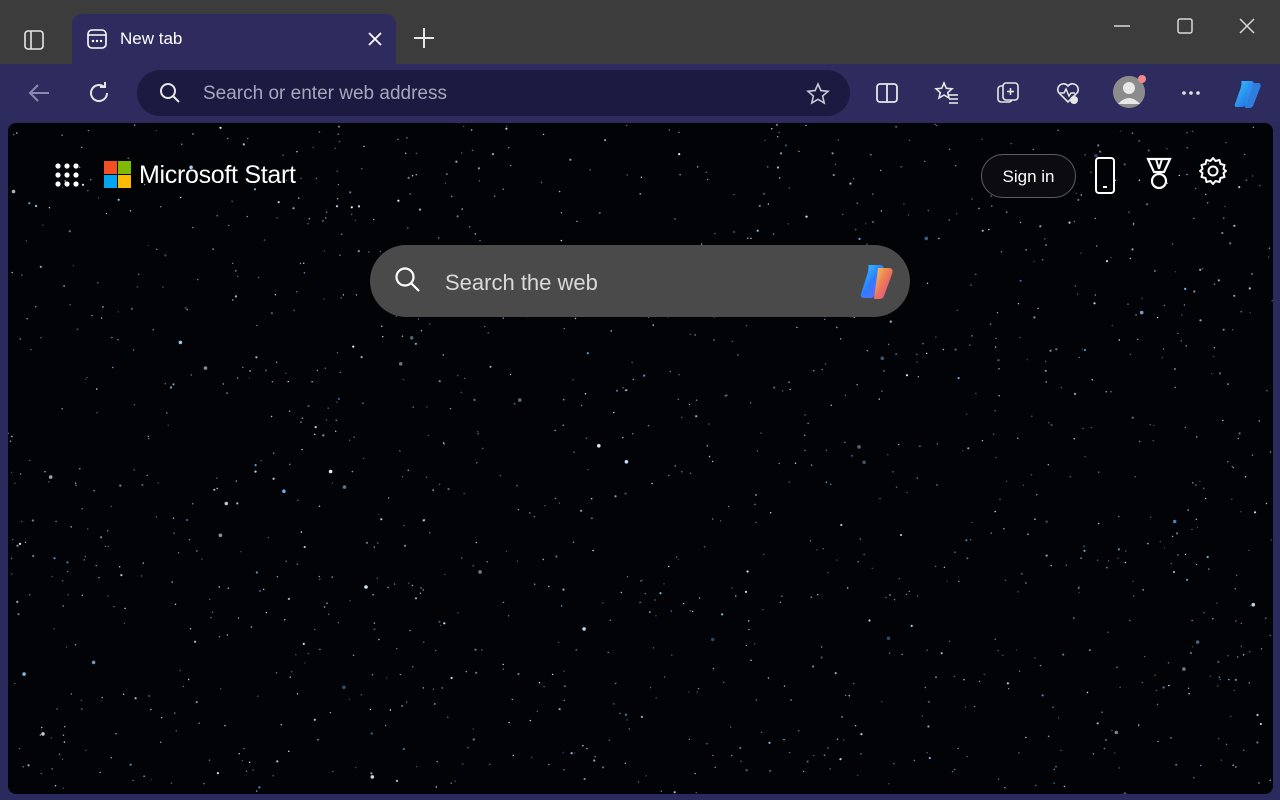 Image resolution: width=1280 pixels, height=800 pixels. What do you see at coordinates (1105, 176) in the screenshot?
I see `mobile-phone-icon` at bounding box center [1105, 176].